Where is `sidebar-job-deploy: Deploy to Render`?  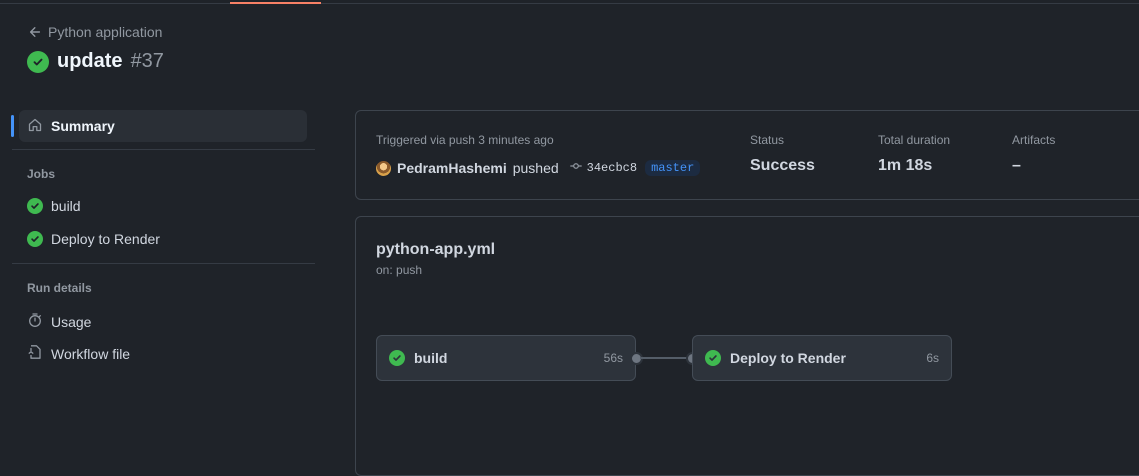
sidebar-job-deploy: Deploy to Render is located at coordinates (93, 239).